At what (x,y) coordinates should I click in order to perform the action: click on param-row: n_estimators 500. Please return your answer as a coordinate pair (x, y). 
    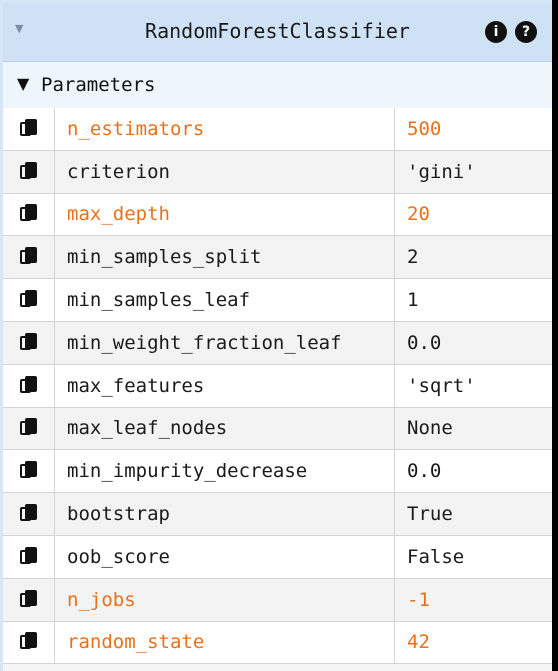
    Looking at the image, I should click on (277, 129).